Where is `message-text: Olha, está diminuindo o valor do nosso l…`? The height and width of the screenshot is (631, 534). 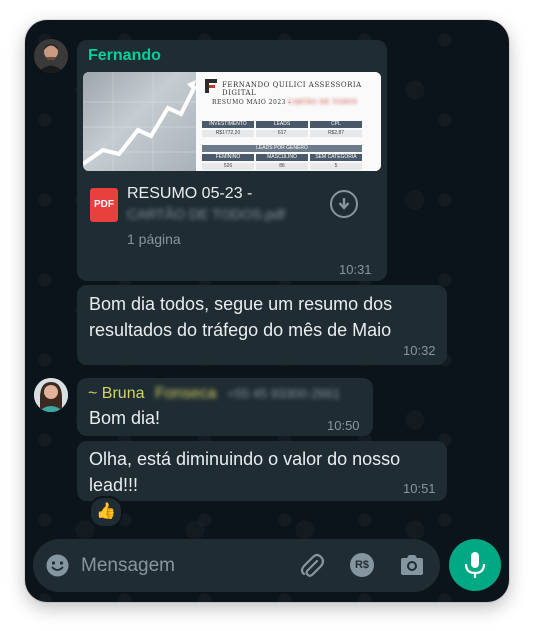 message-text: Olha, está diminuindo o valor do nosso l… is located at coordinates (245, 472).